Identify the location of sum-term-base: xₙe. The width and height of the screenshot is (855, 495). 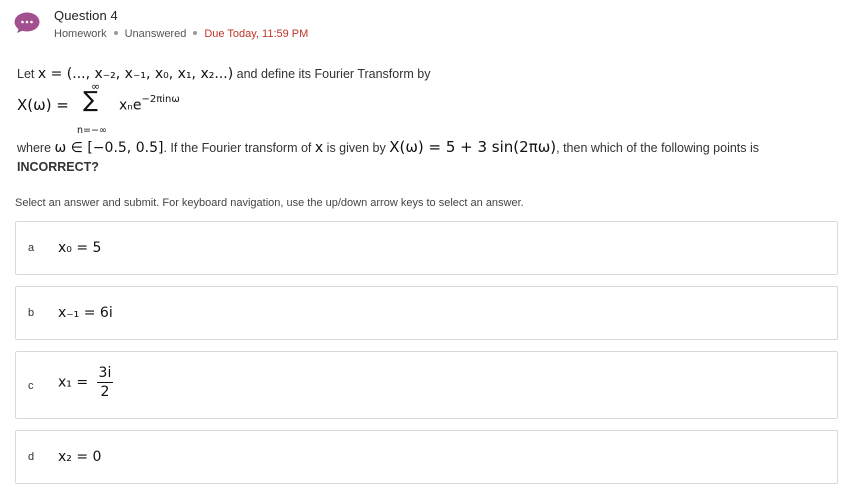
(130, 105).